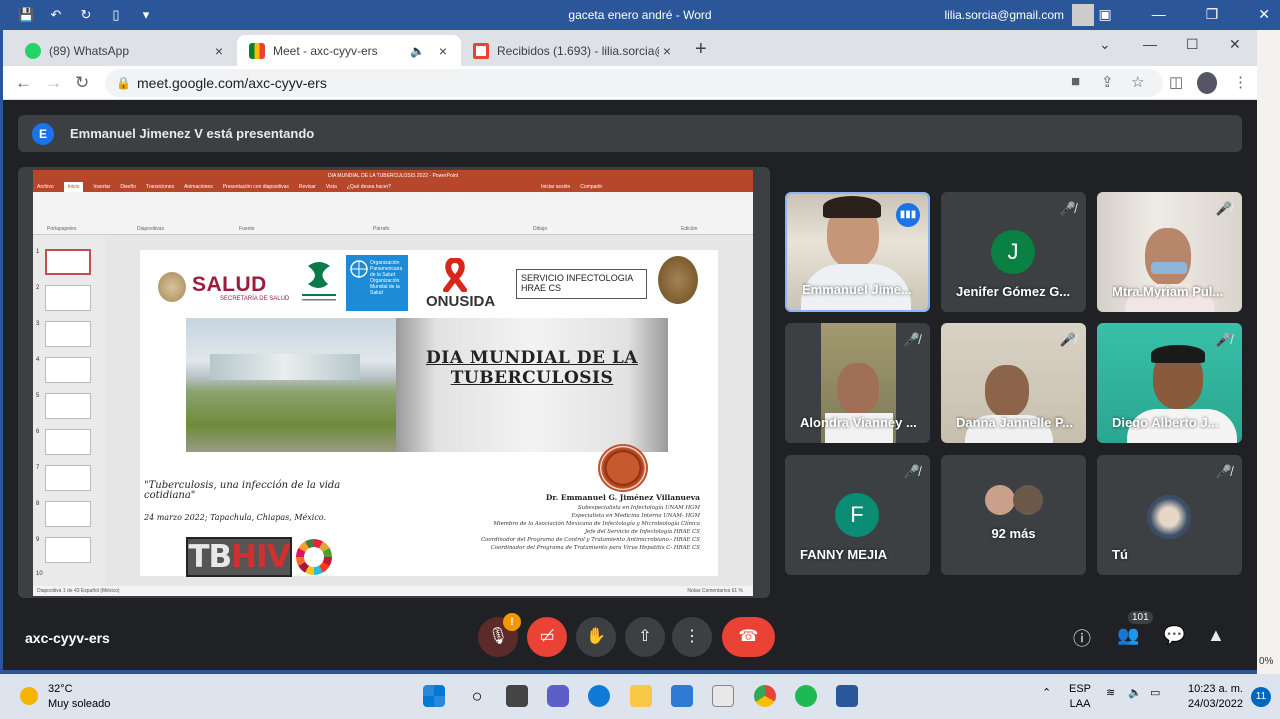 This screenshot has width=1280, height=719. I want to click on ribbon-display-icon: ▣, so click(1104, 14).